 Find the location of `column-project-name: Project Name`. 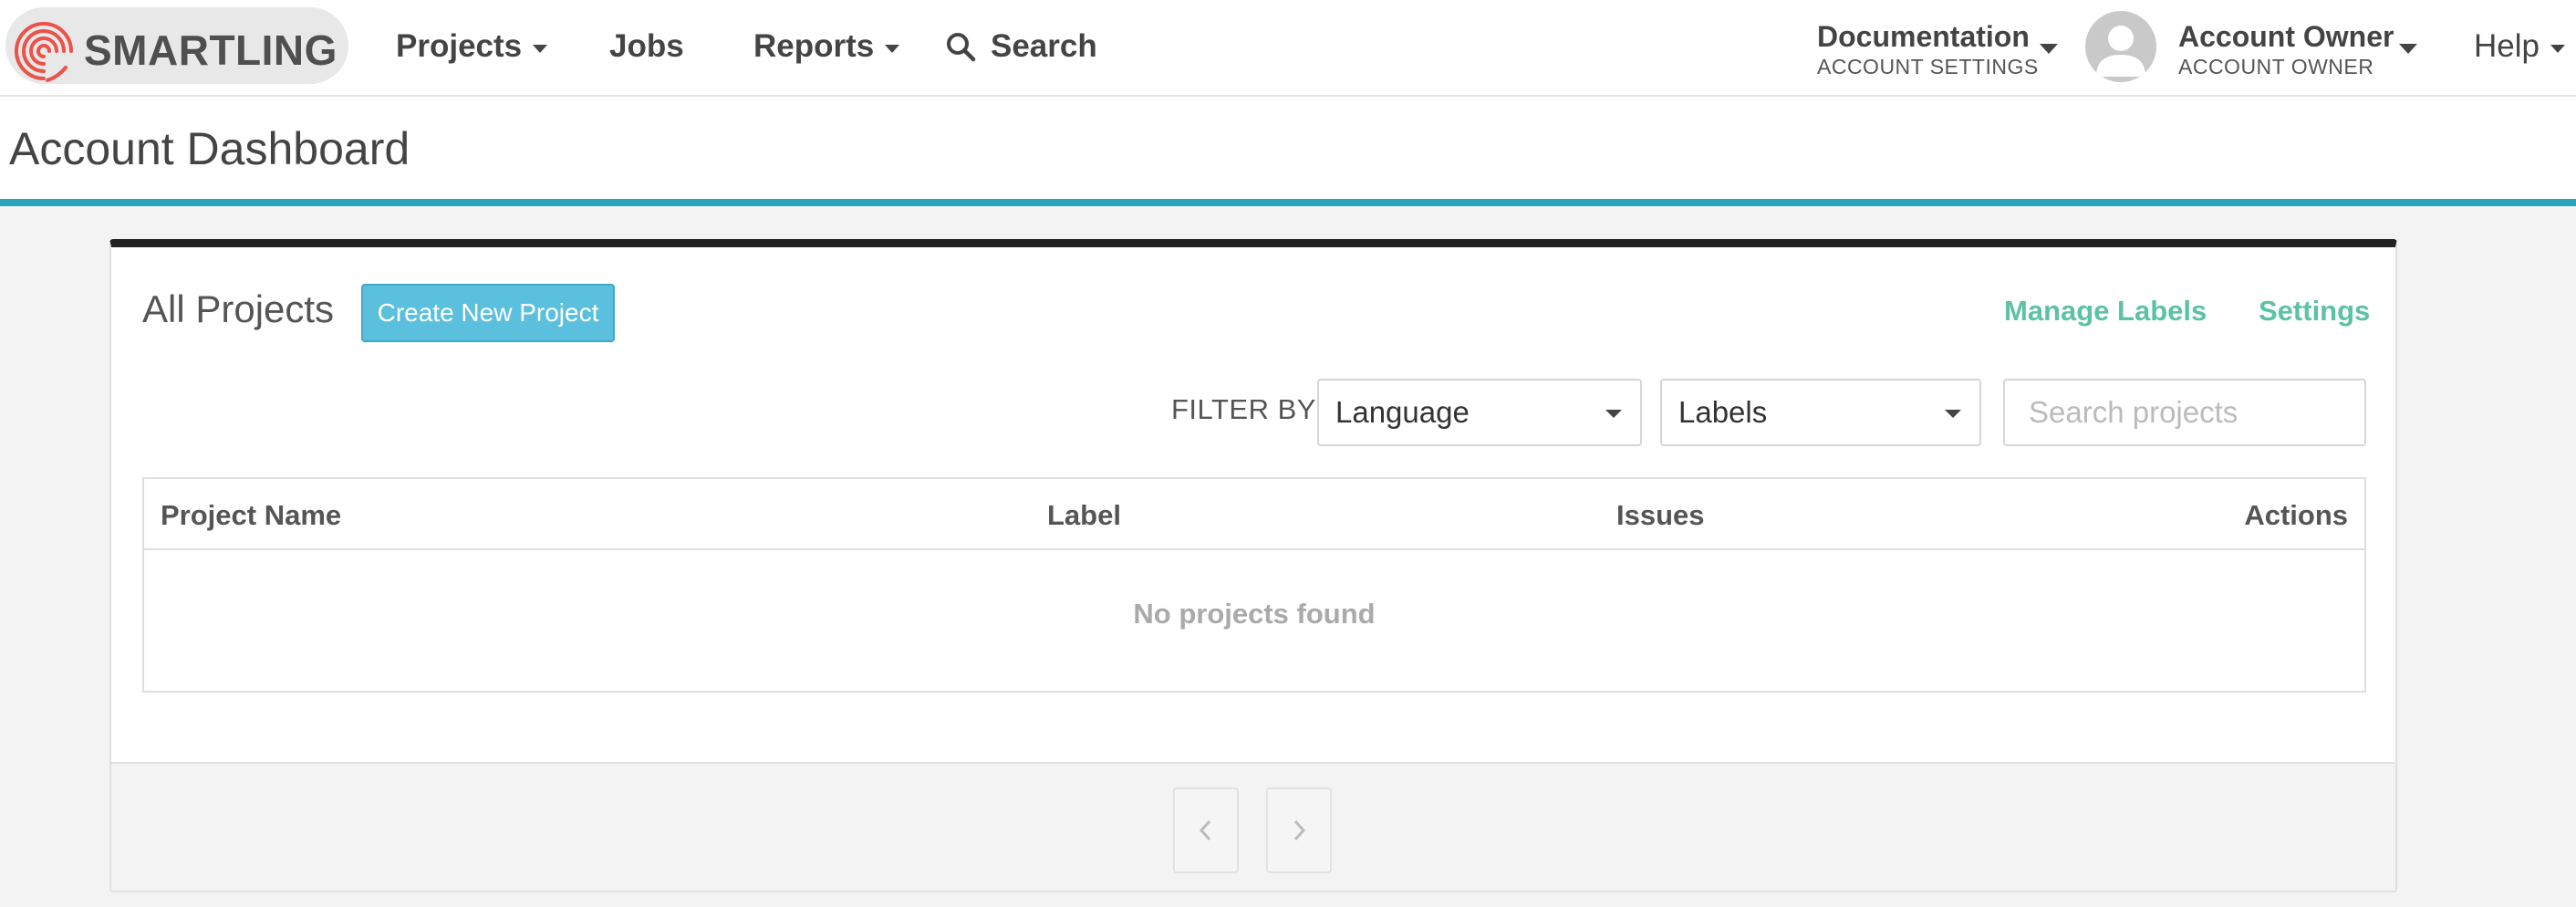

column-project-name: Project Name is located at coordinates (251, 515).